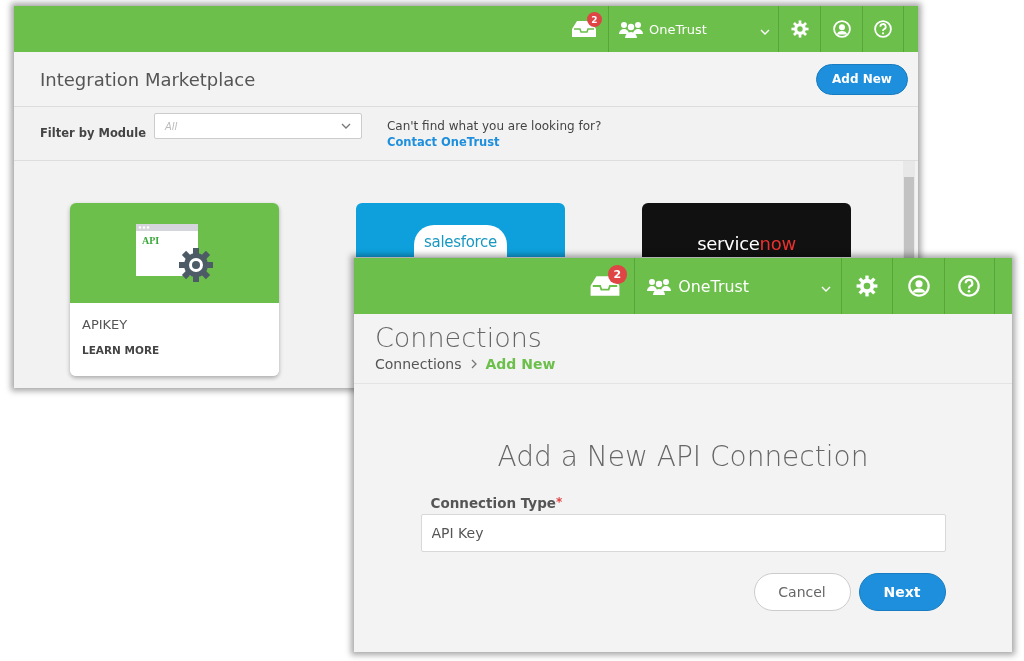  What do you see at coordinates (746, 243) in the screenshot?
I see `brand-logo: servicenow` at bounding box center [746, 243].